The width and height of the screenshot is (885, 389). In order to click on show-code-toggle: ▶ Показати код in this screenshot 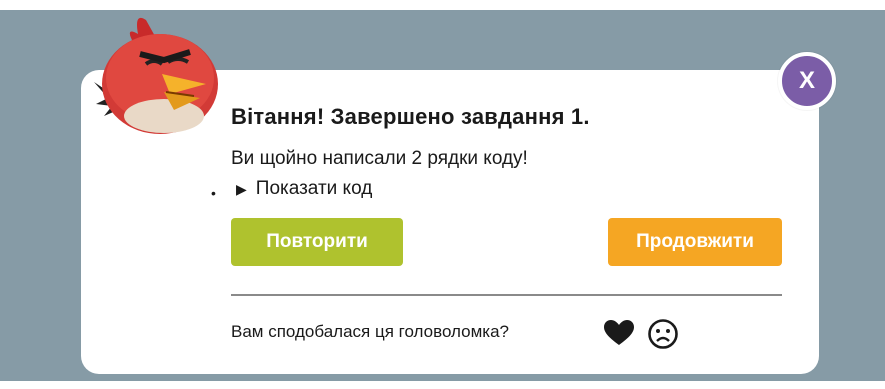, I will do `click(304, 189)`.